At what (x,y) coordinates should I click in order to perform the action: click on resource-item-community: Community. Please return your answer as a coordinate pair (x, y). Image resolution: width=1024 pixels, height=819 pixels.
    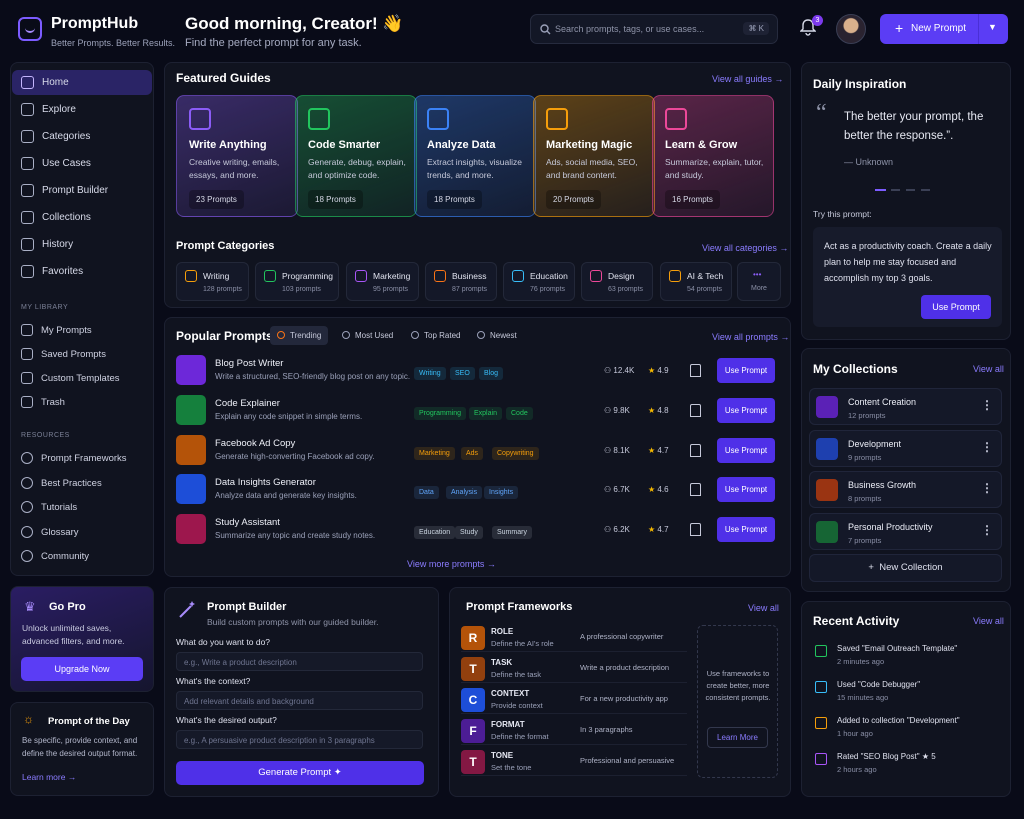
    Looking at the image, I should click on (82, 557).